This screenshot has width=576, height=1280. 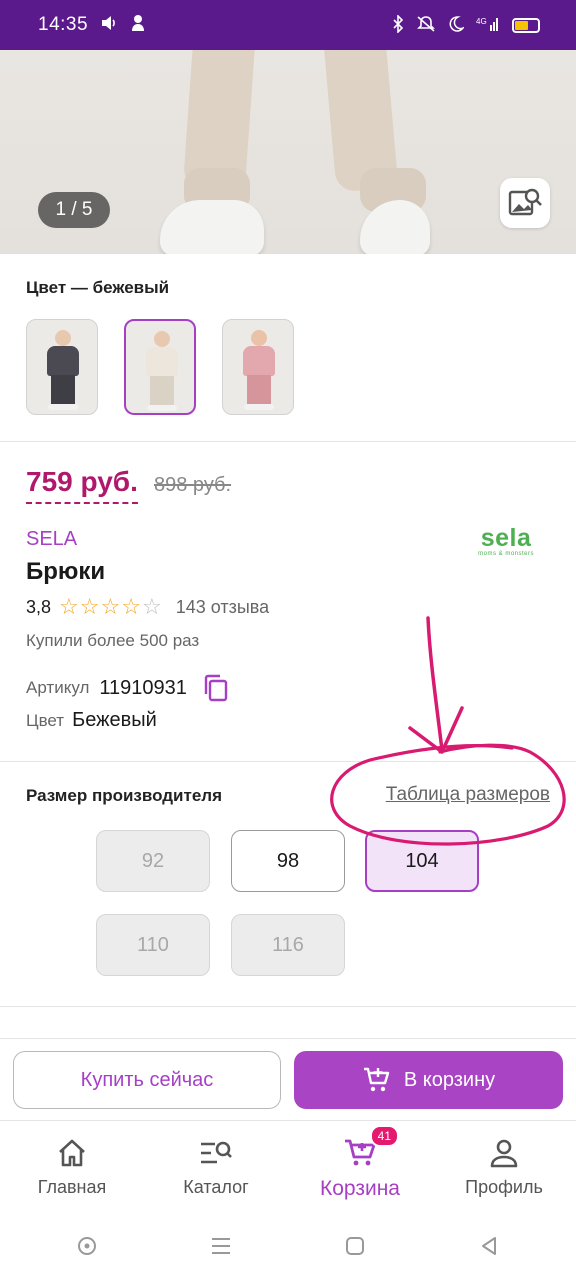 I want to click on old-price: 898 руб., so click(x=193, y=485).